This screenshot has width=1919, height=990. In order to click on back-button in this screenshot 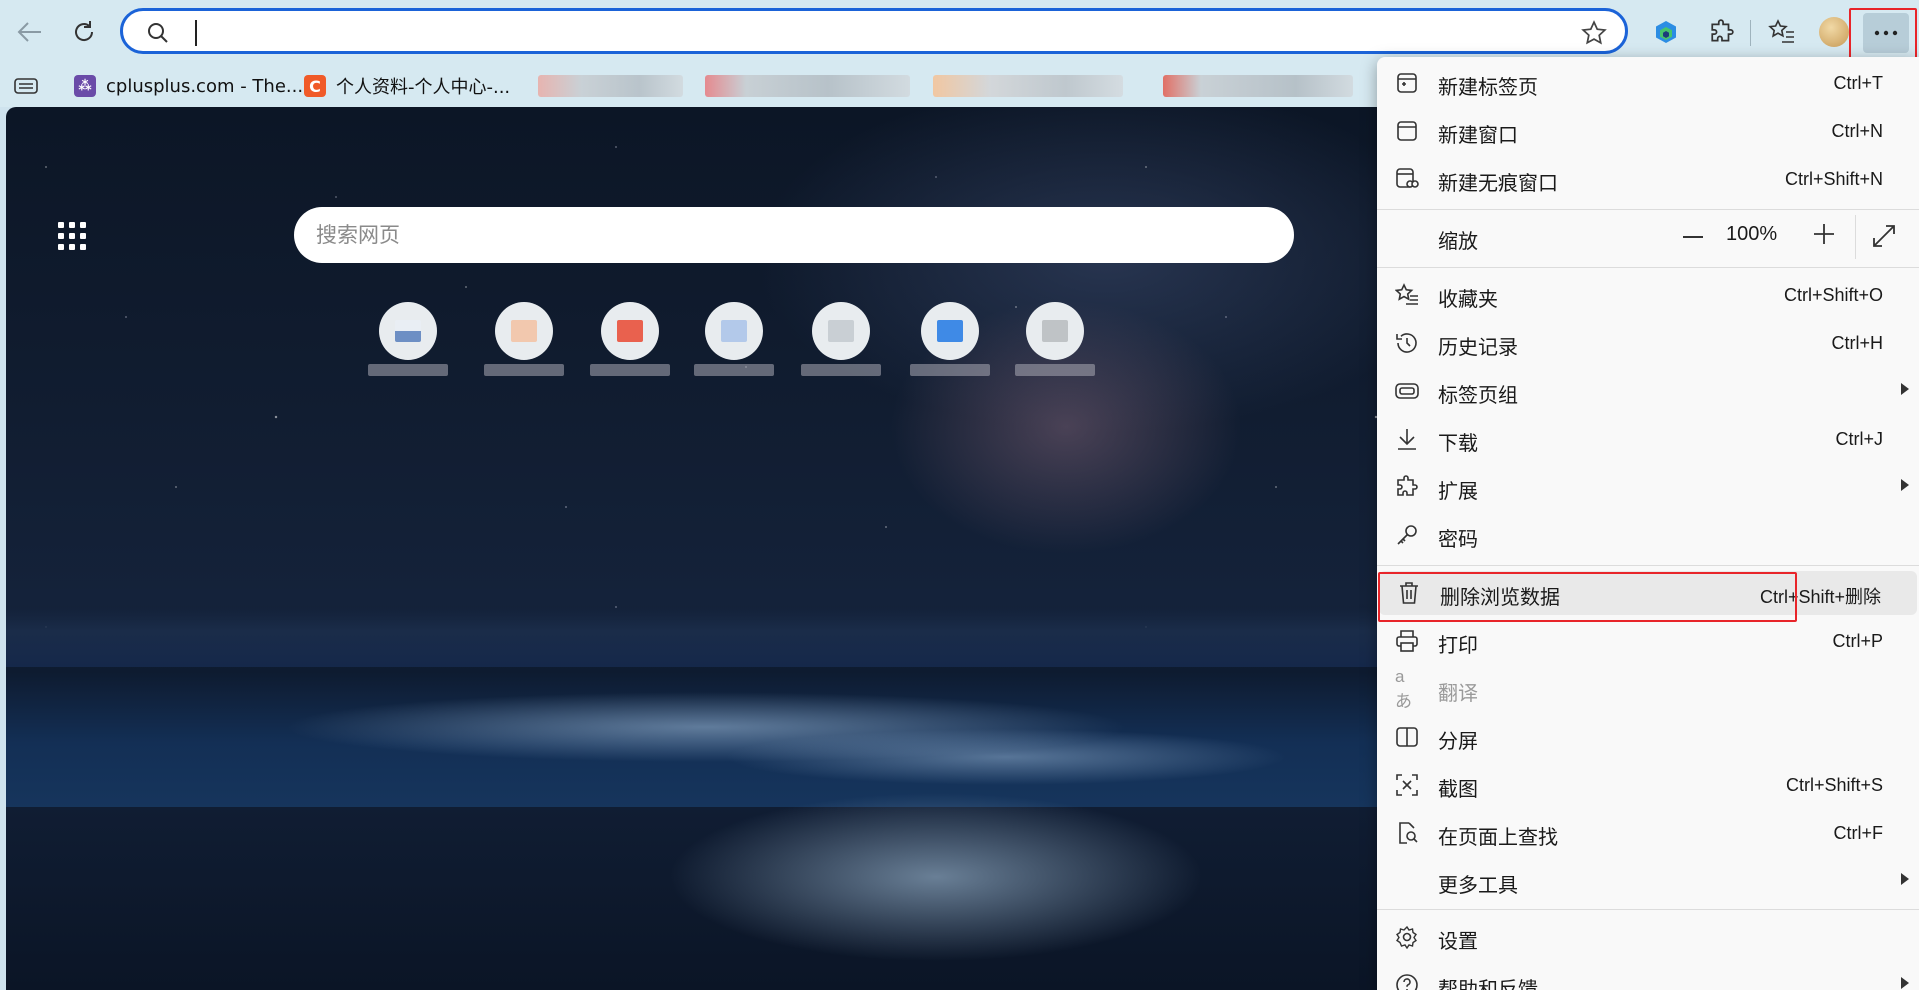, I will do `click(30, 32)`.